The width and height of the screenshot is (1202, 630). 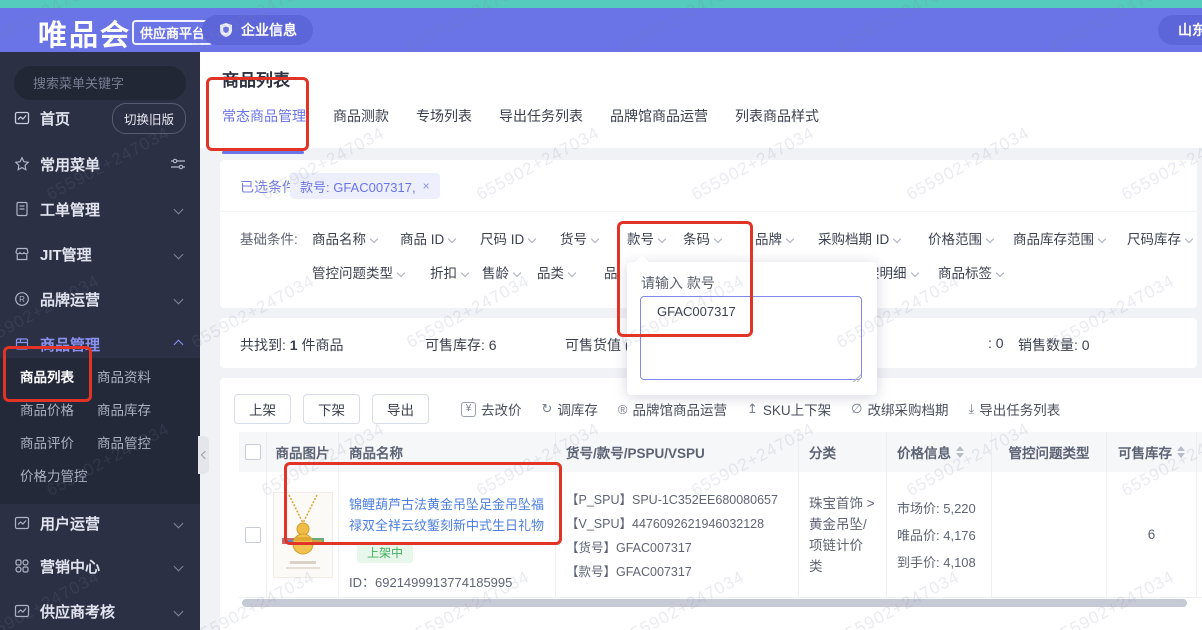 What do you see at coordinates (860, 238) in the screenshot?
I see `filter-purchase-schedule-id: 采购档期 ID` at bounding box center [860, 238].